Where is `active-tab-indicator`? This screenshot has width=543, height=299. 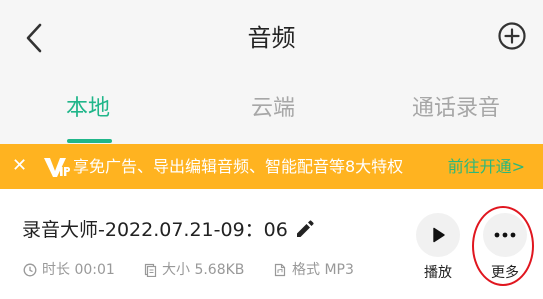
active-tab-indicator is located at coordinates (89, 141).